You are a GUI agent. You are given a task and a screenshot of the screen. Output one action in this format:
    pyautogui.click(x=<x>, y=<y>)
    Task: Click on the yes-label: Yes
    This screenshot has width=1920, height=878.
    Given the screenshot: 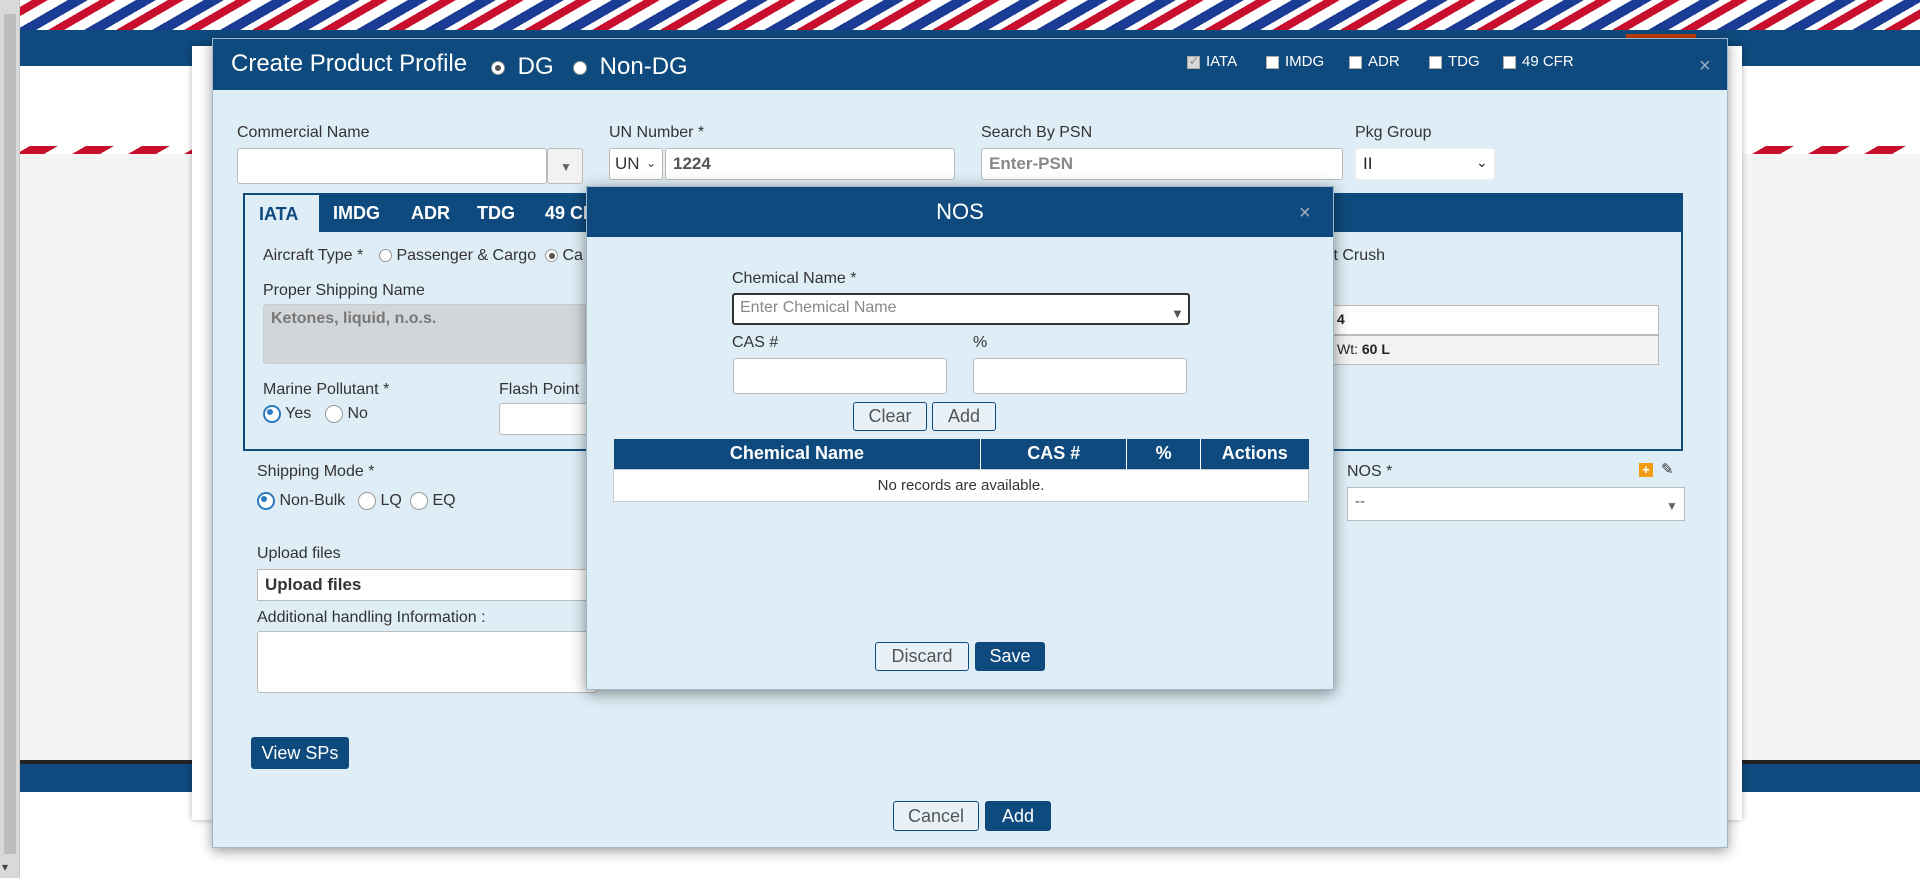 What is the action you would take?
    pyautogui.click(x=298, y=414)
    